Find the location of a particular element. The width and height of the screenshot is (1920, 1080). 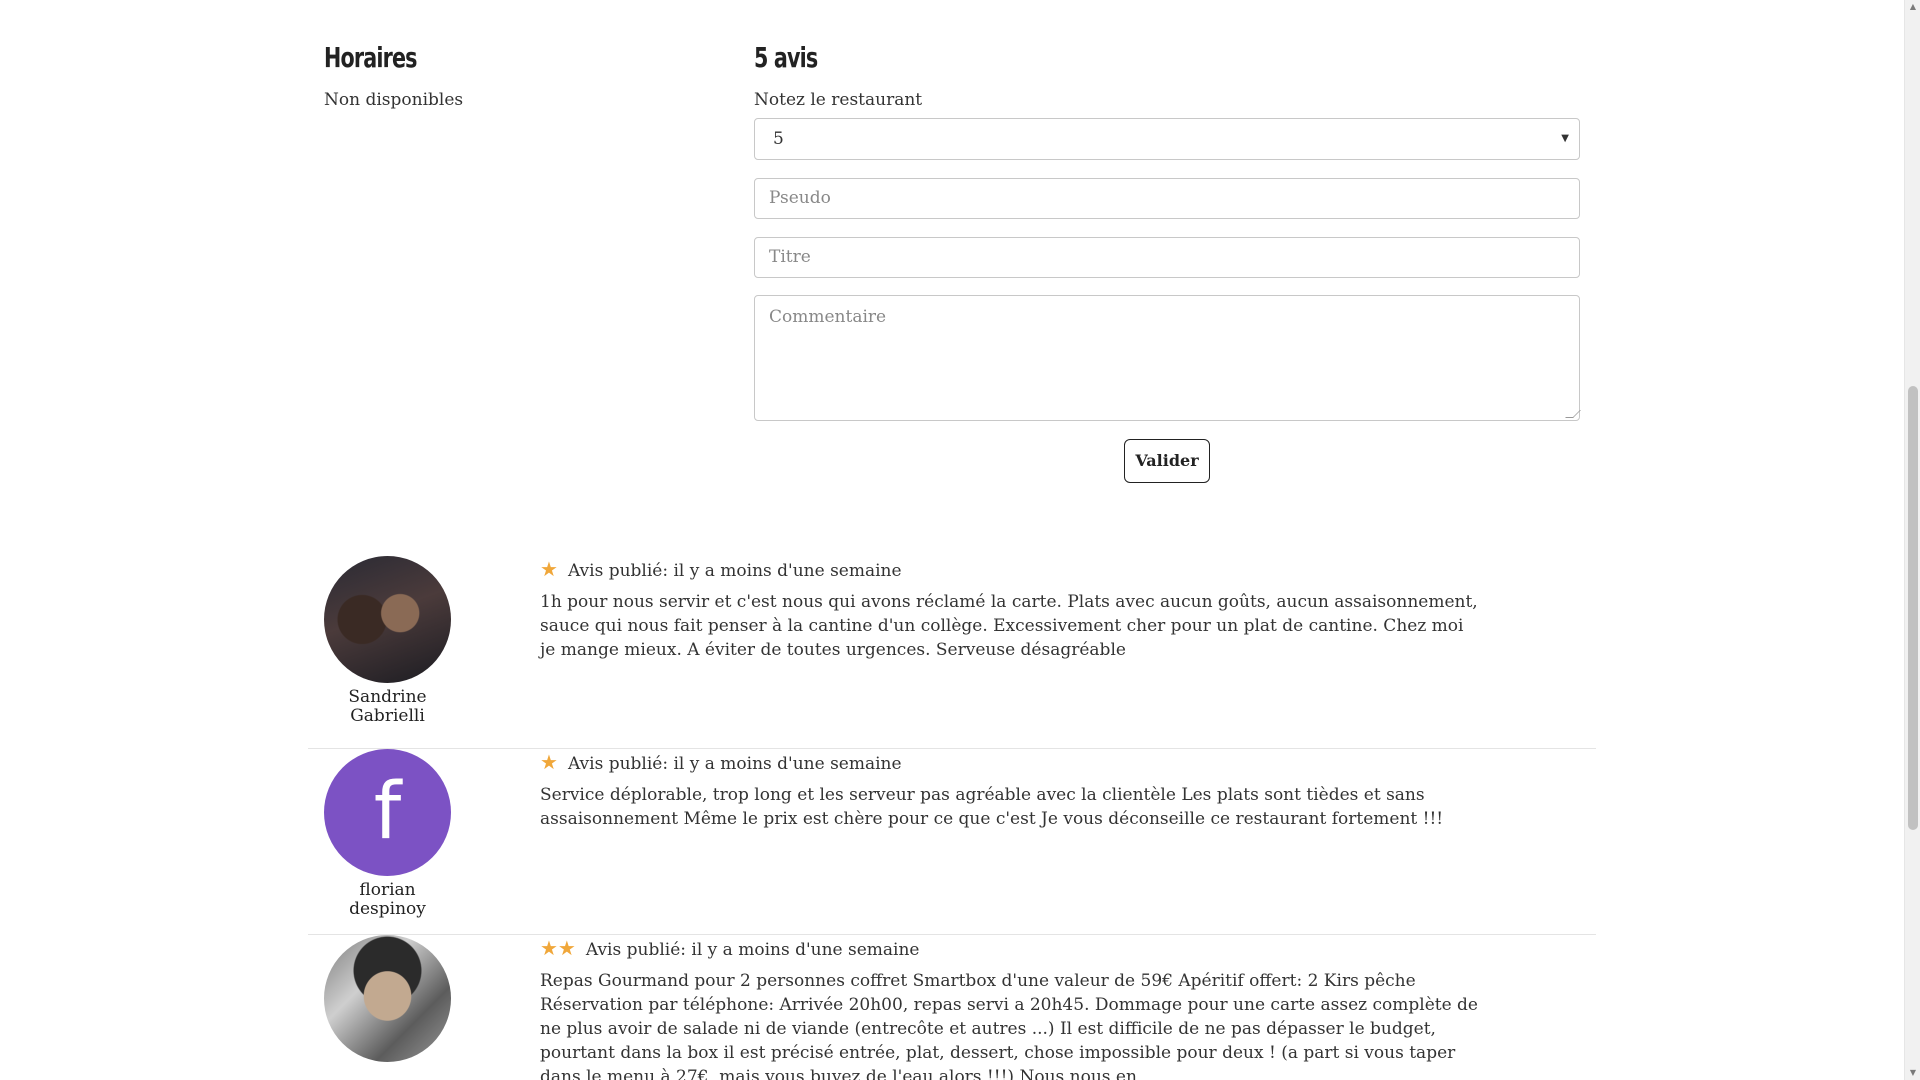

hours-section: Horaires Non disponibles is located at coordinates (524, 74).